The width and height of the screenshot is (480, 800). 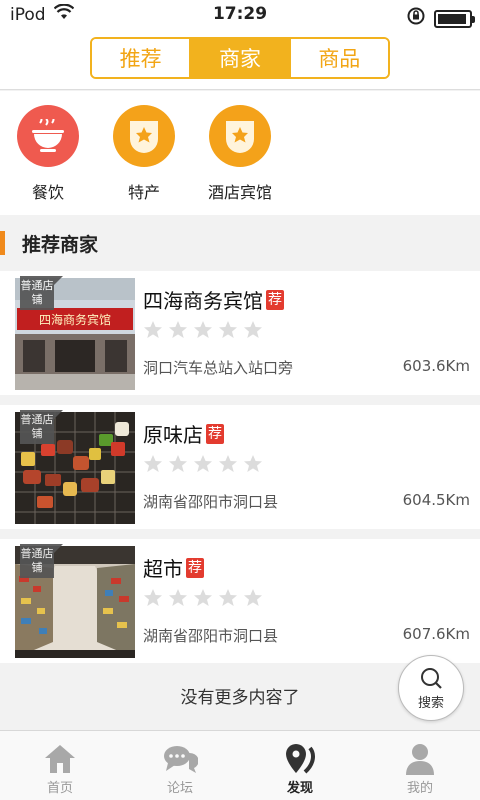 What do you see at coordinates (218, 368) in the screenshot?
I see `merchant-address: 洞口汽车总站入站口旁` at bounding box center [218, 368].